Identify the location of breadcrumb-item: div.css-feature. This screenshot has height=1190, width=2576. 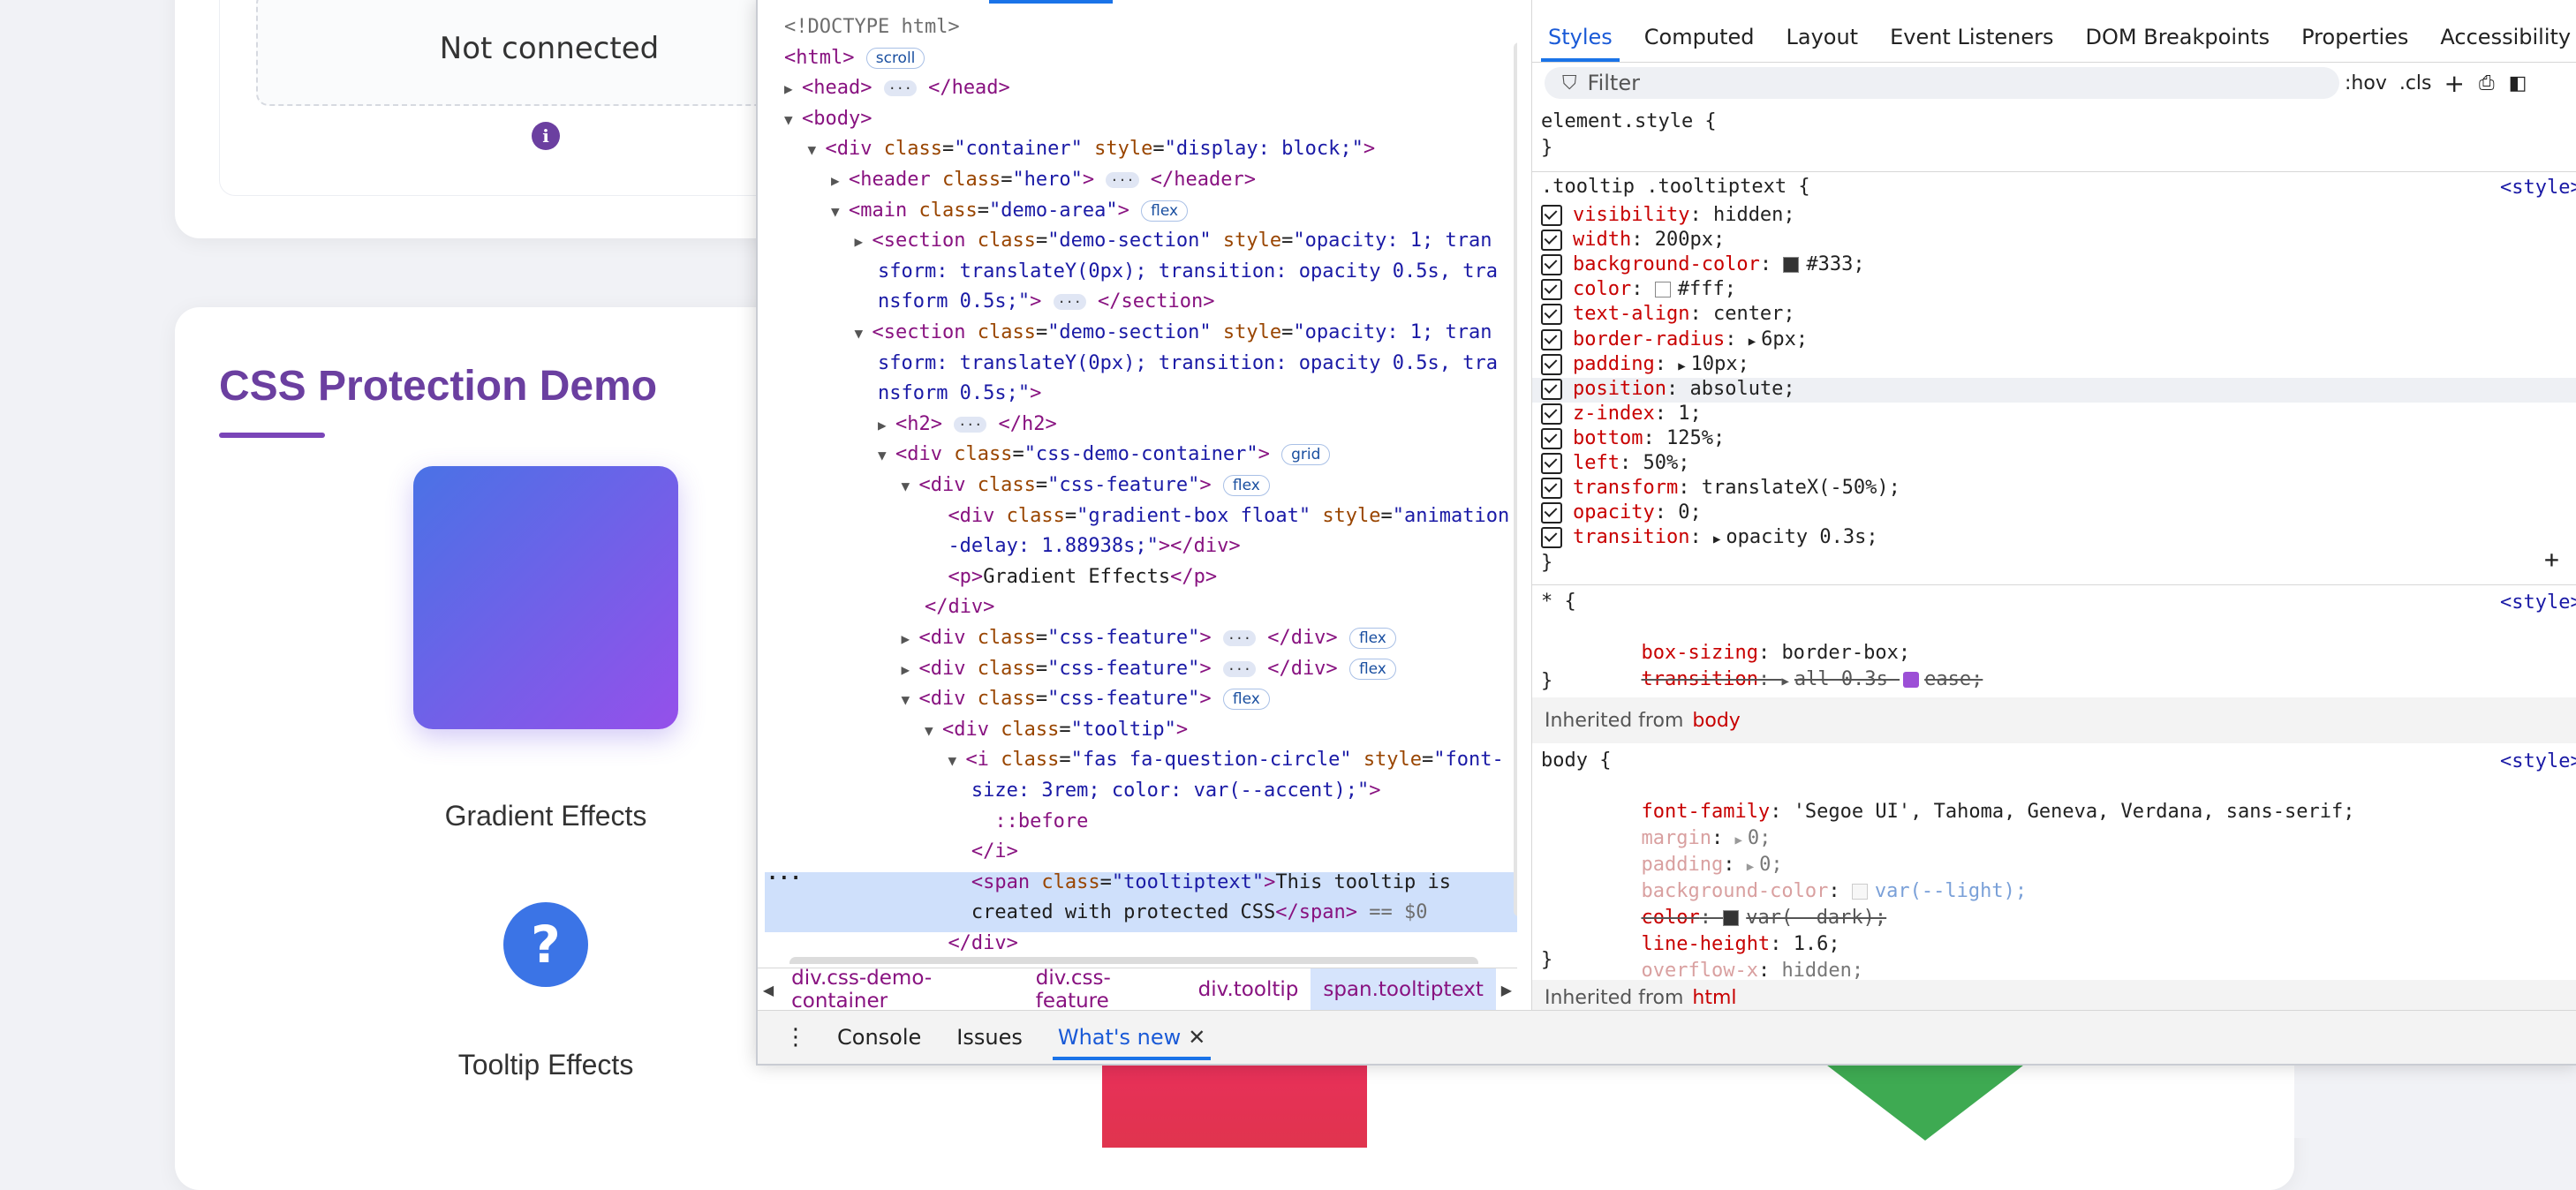
(1105, 990).